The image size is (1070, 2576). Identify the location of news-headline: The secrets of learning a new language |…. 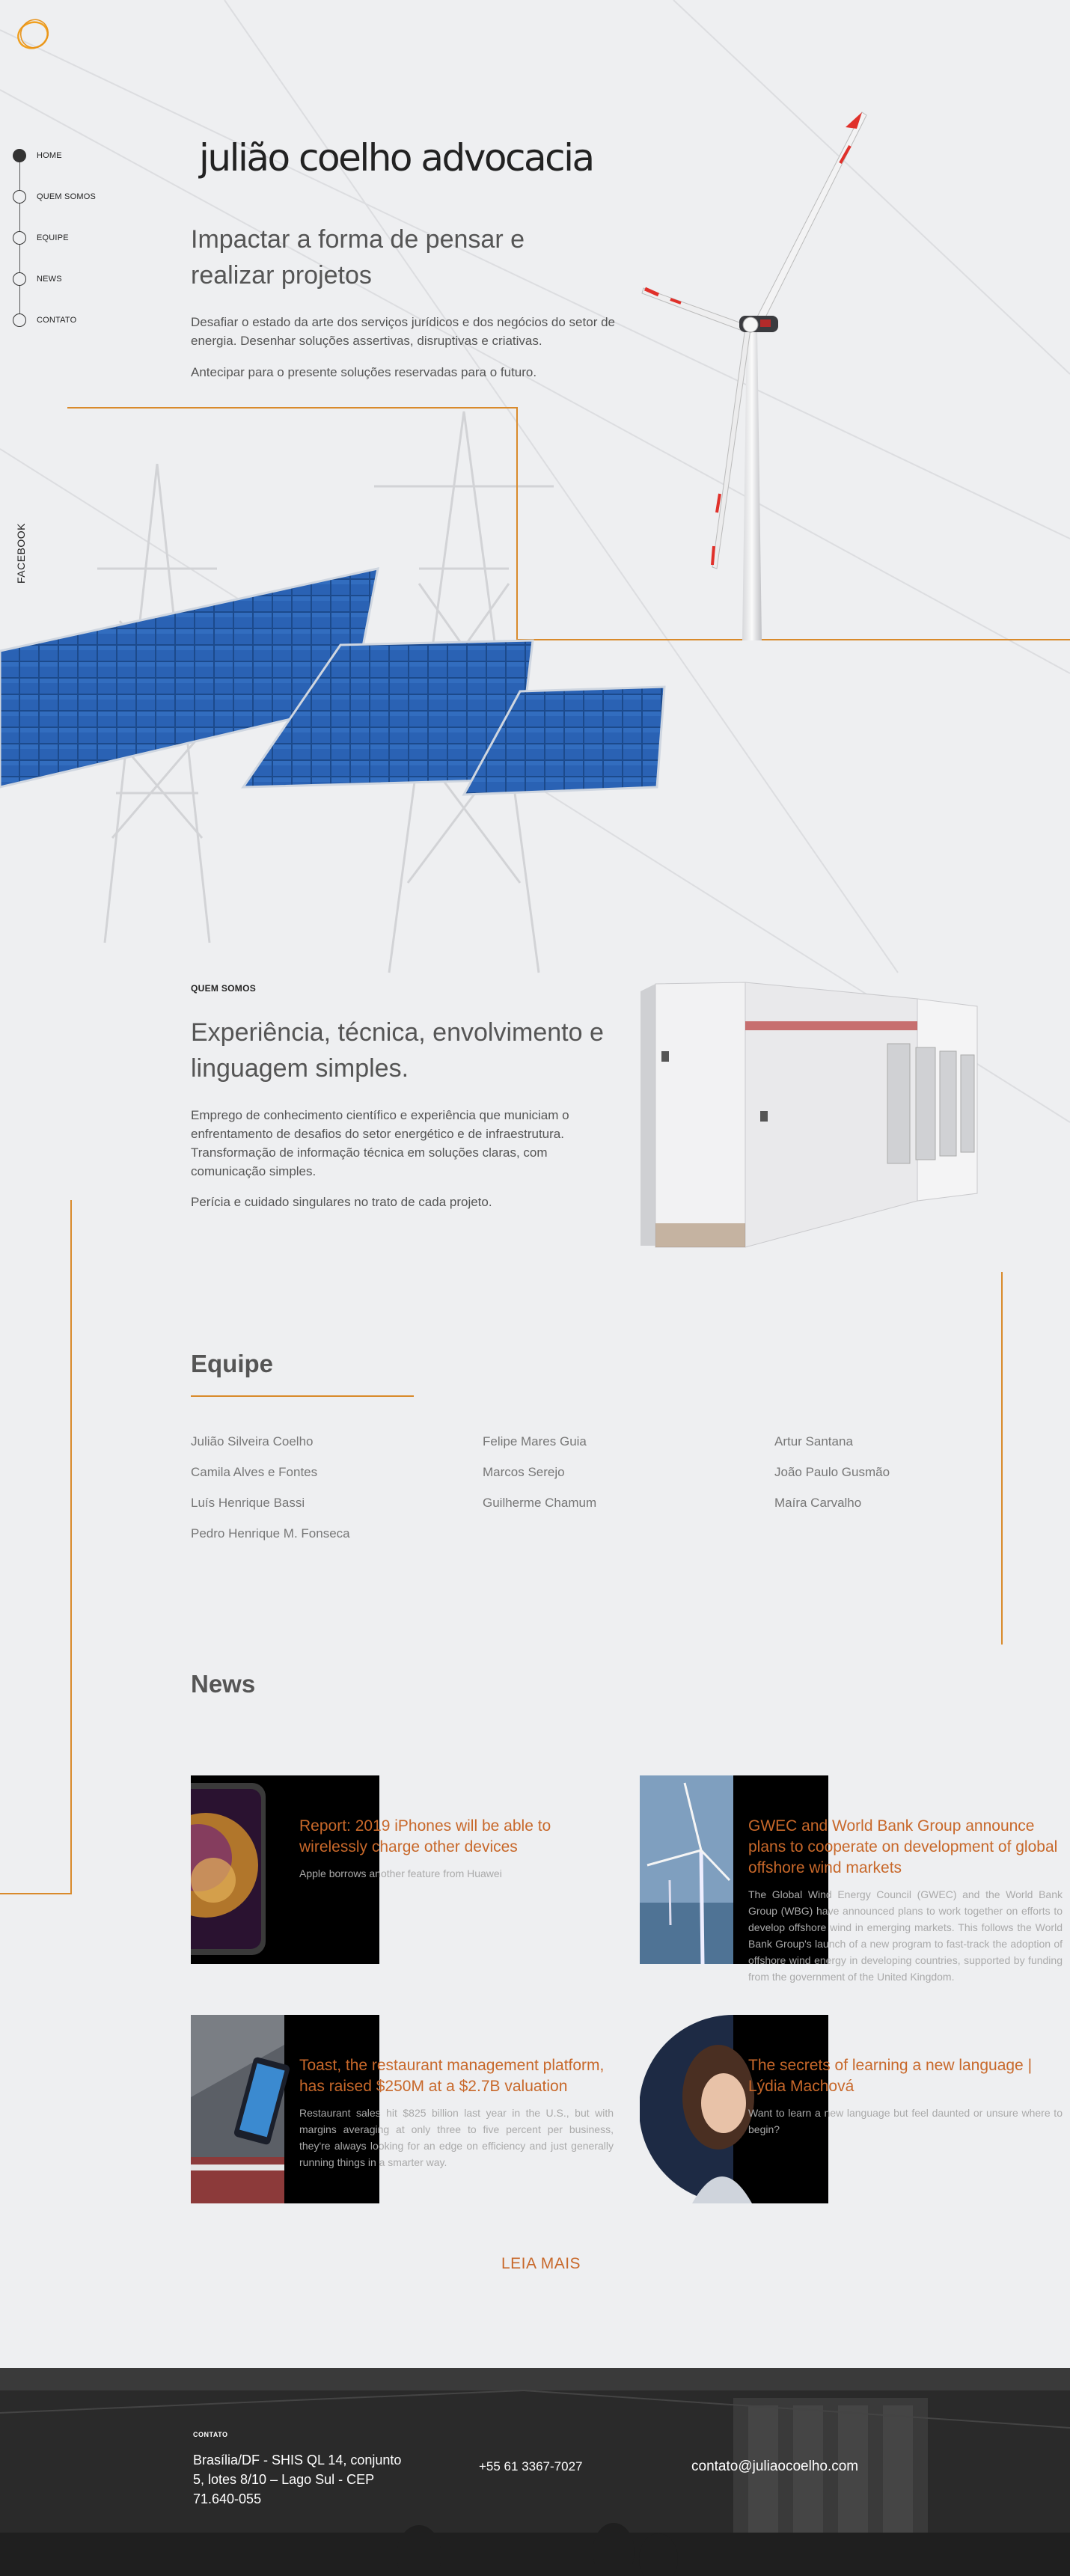
(905, 2076).